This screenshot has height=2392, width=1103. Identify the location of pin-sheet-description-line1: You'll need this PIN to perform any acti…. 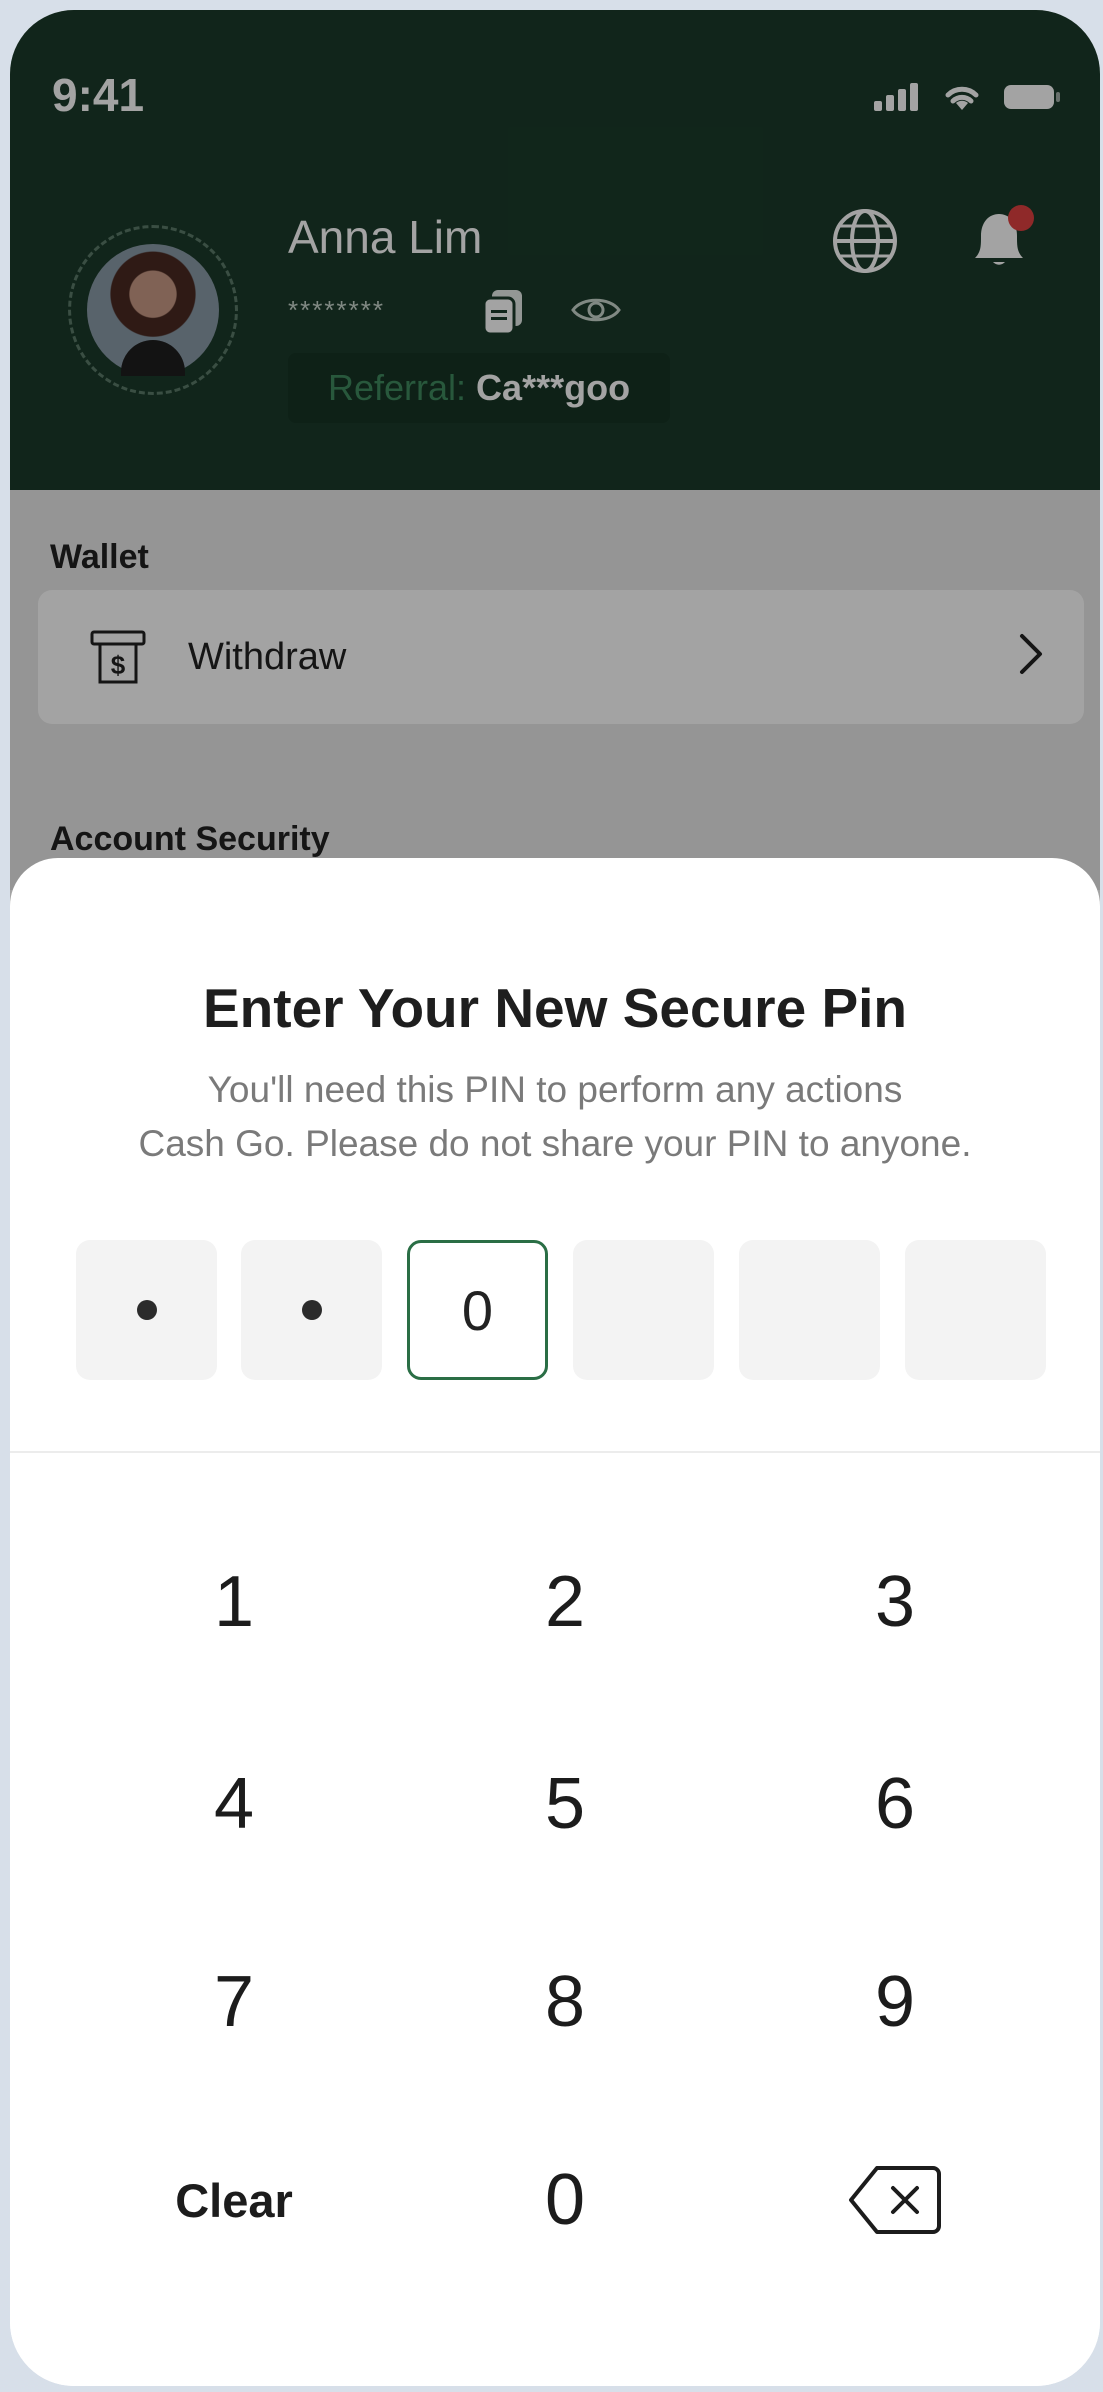
(555, 1089).